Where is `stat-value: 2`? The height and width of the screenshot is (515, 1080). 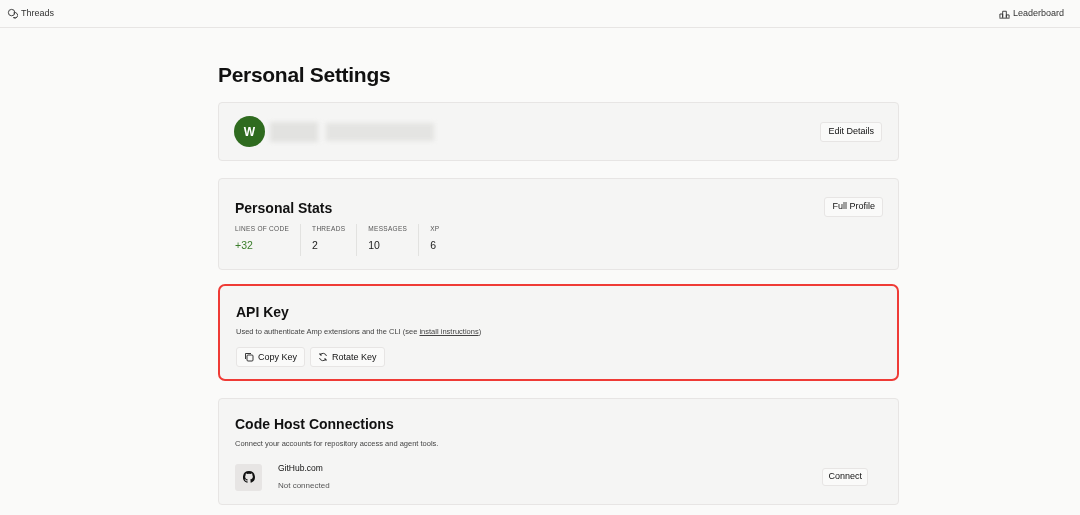 stat-value: 2 is located at coordinates (315, 245).